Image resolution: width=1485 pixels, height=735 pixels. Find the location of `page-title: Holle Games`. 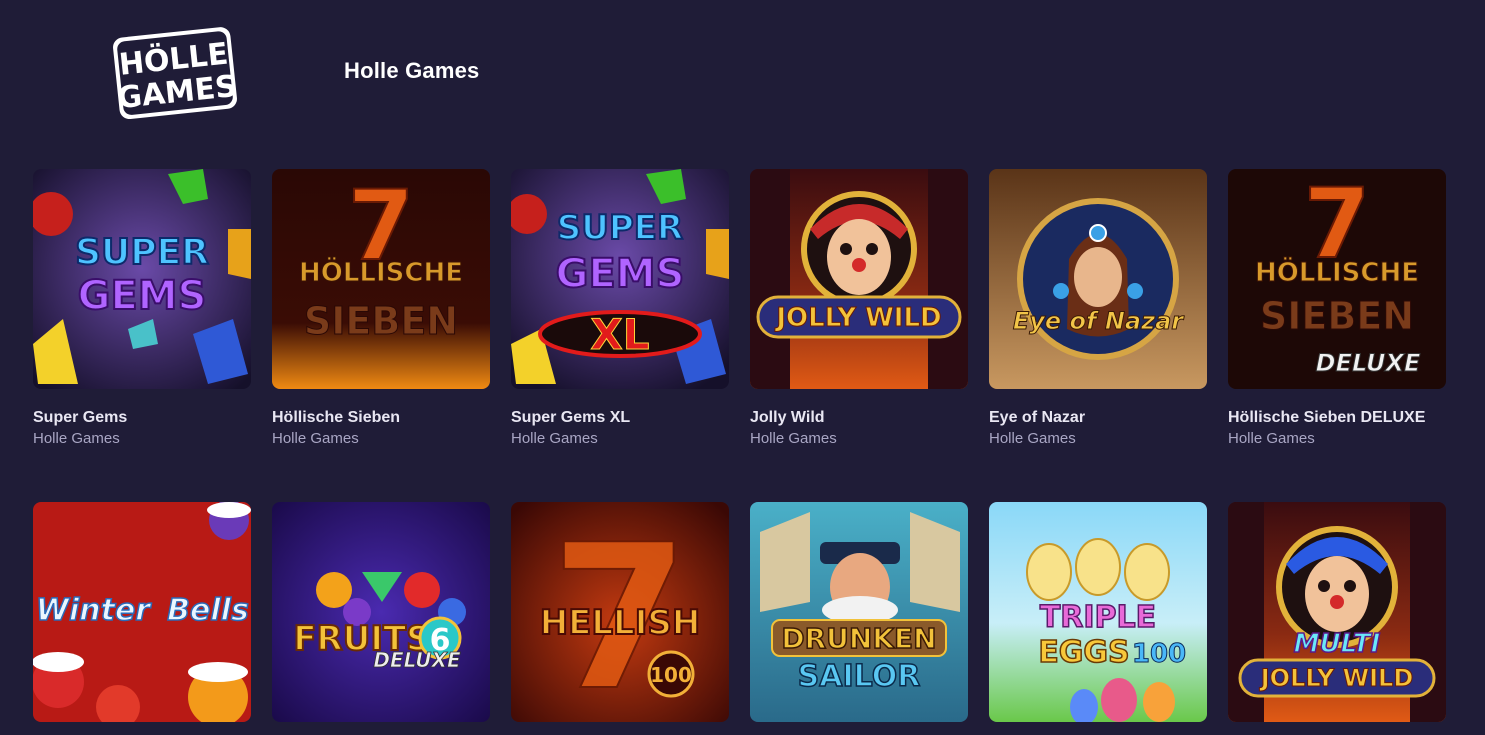

page-title: Holle Games is located at coordinates (412, 70).